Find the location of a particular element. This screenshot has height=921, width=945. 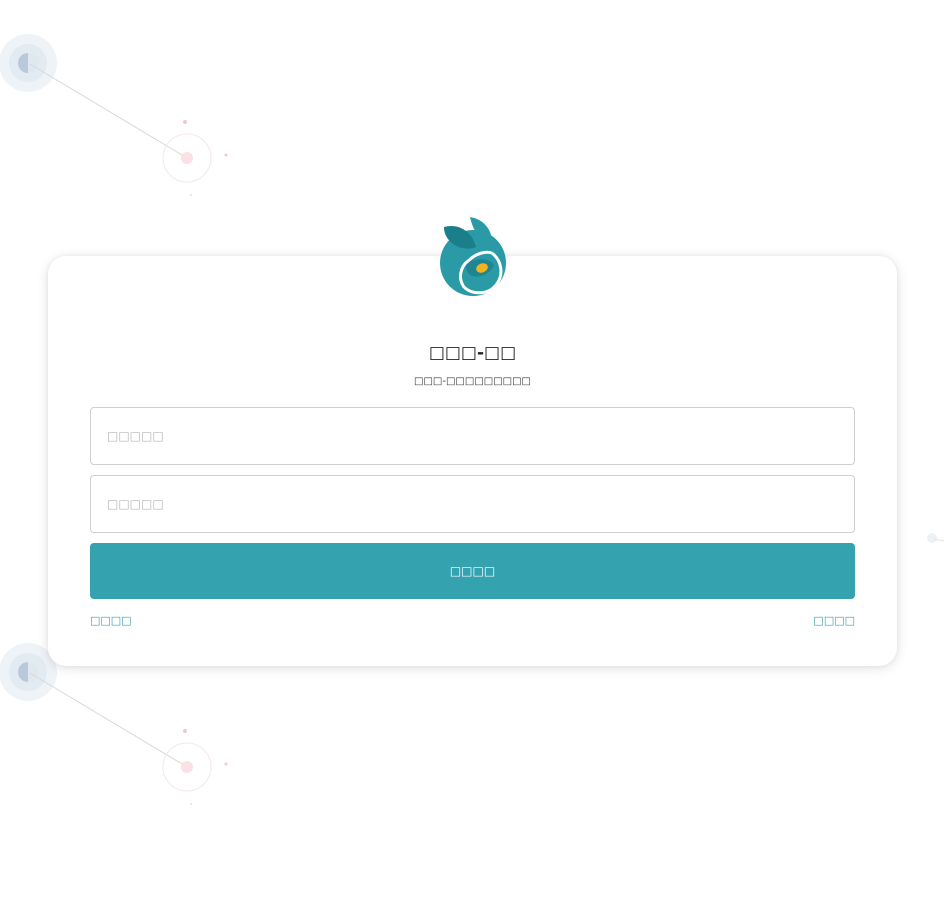

login-button: □□□□ is located at coordinates (472, 571).